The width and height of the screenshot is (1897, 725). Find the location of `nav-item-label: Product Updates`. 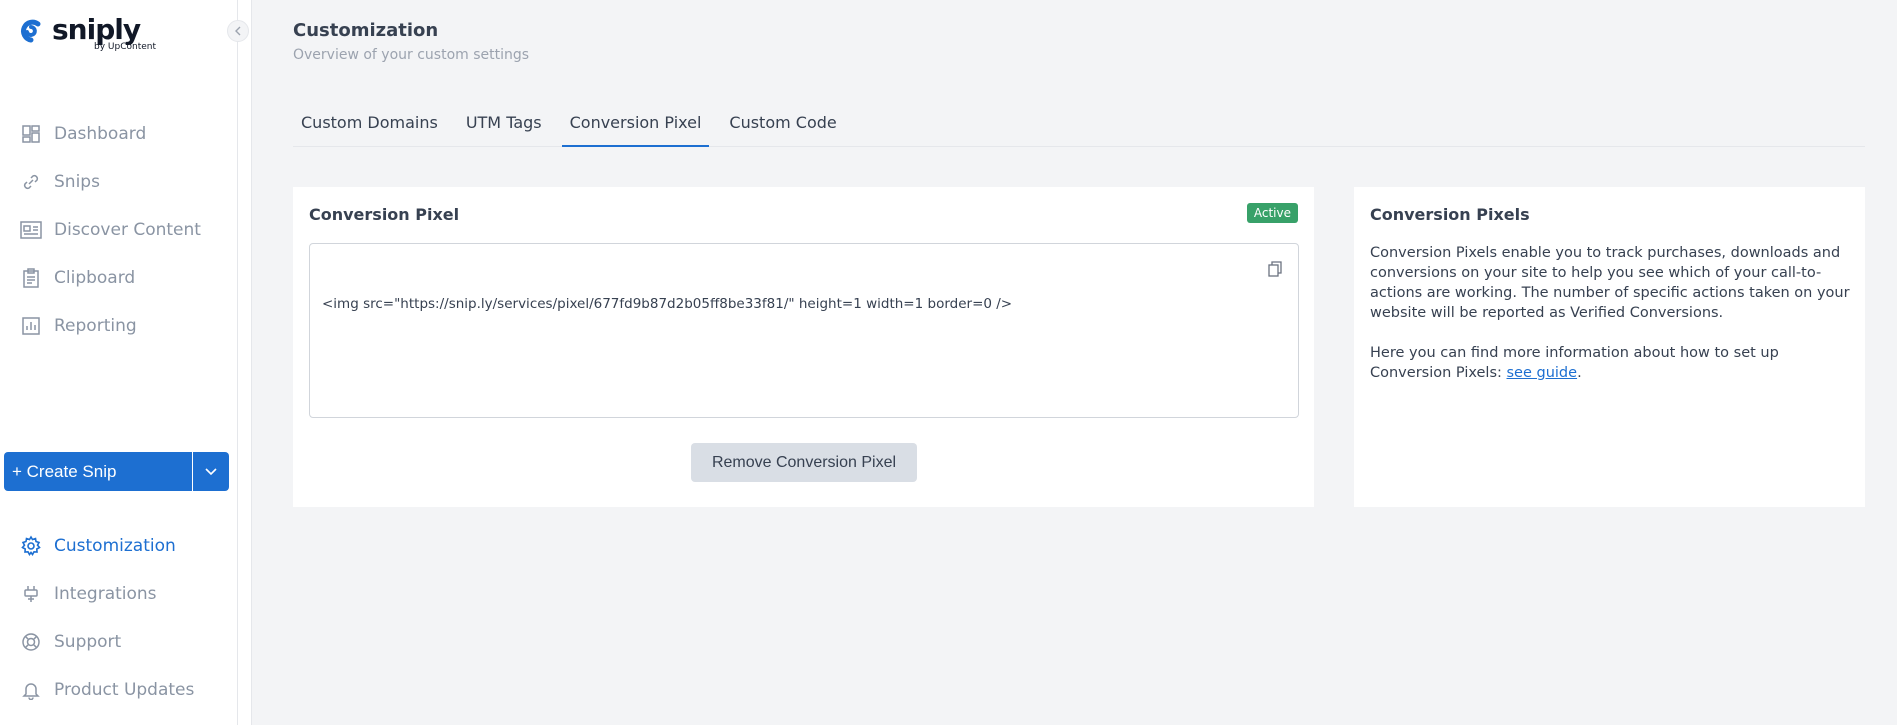

nav-item-label: Product Updates is located at coordinates (124, 690).